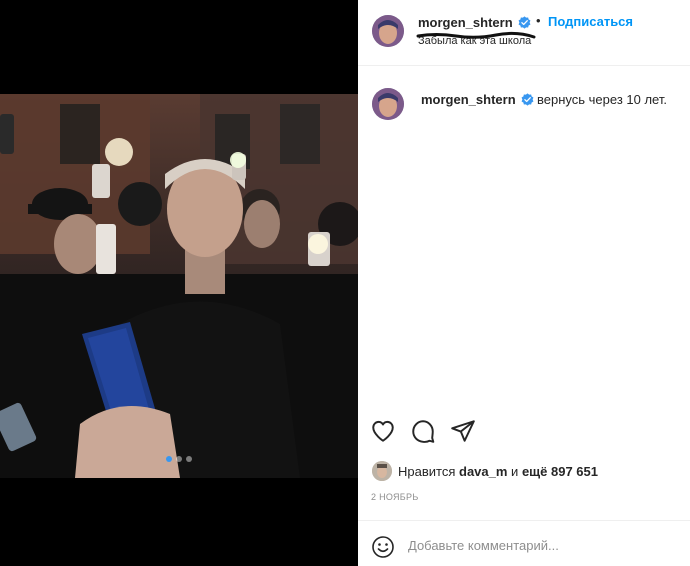  Describe the element at coordinates (463, 431) in the screenshot. I see `share-icon` at that location.